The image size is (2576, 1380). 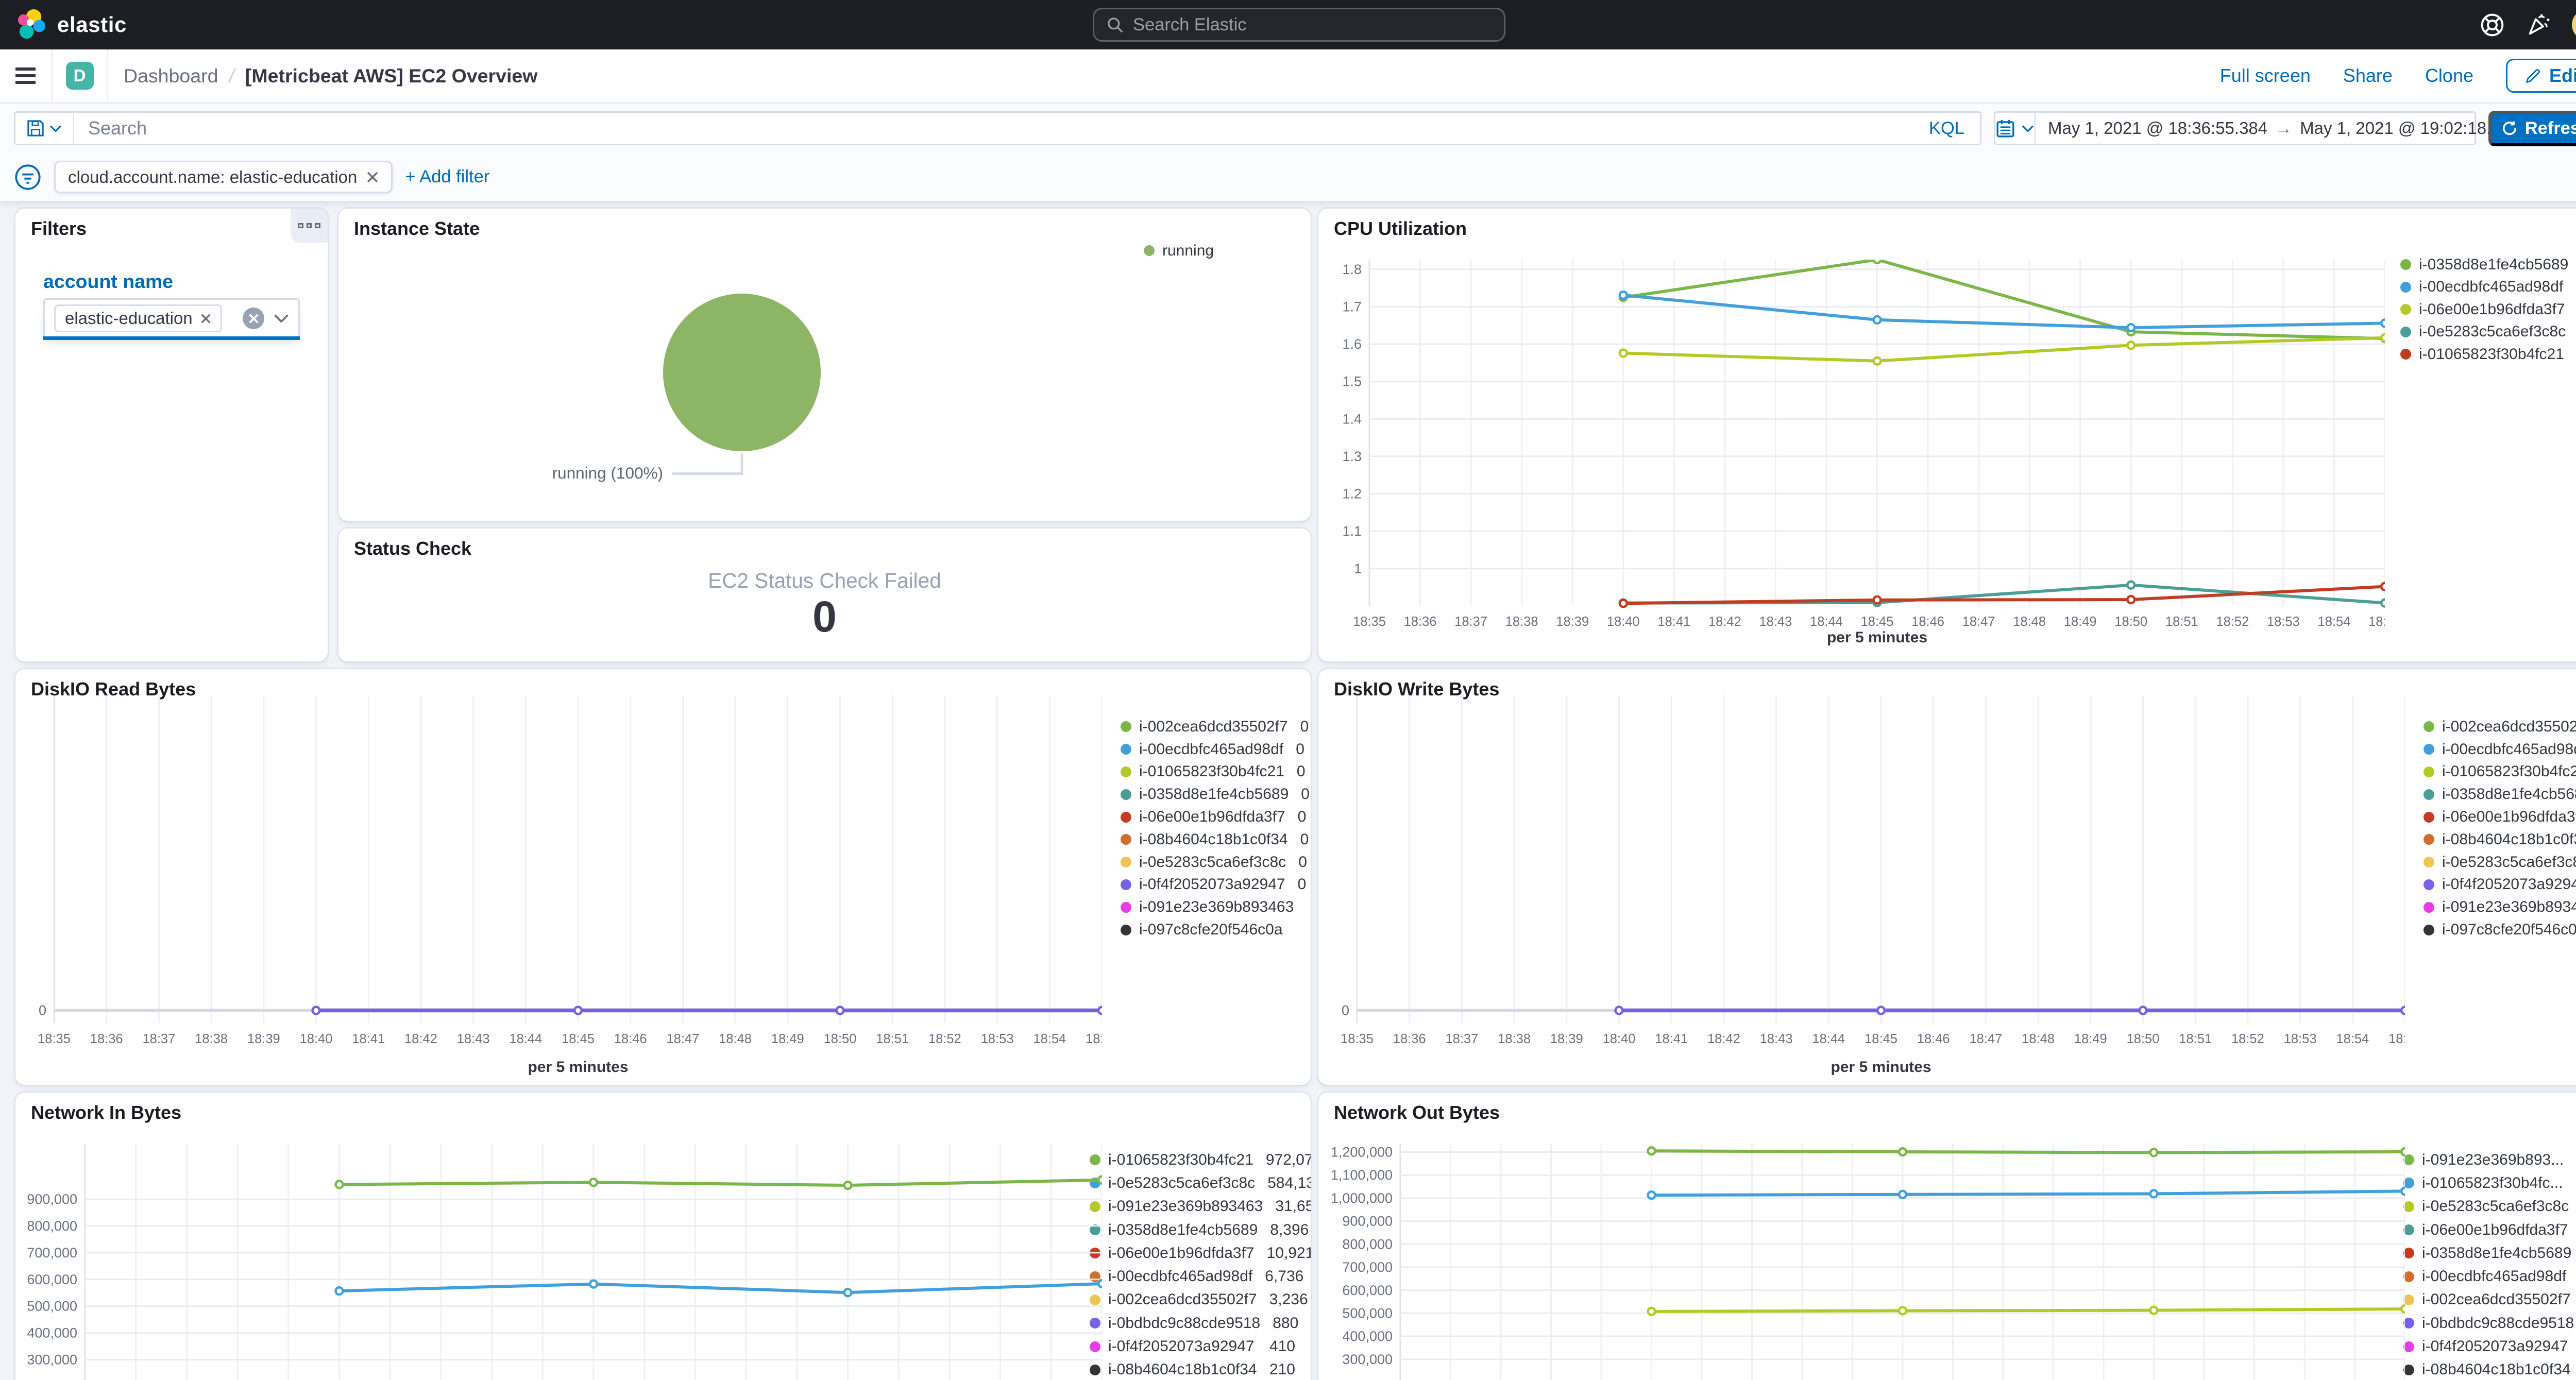 I want to click on svg-text: 18:48, so click(x=2039, y=1039).